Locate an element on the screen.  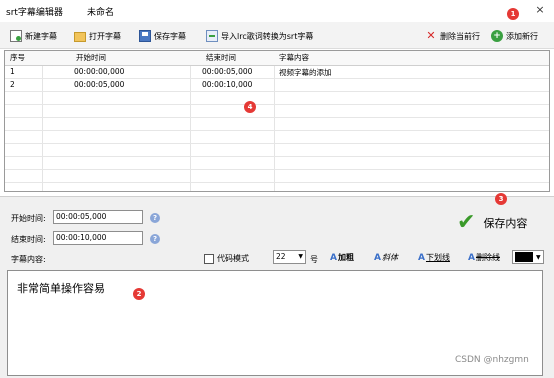
folder-icon is located at coordinates (80, 37).